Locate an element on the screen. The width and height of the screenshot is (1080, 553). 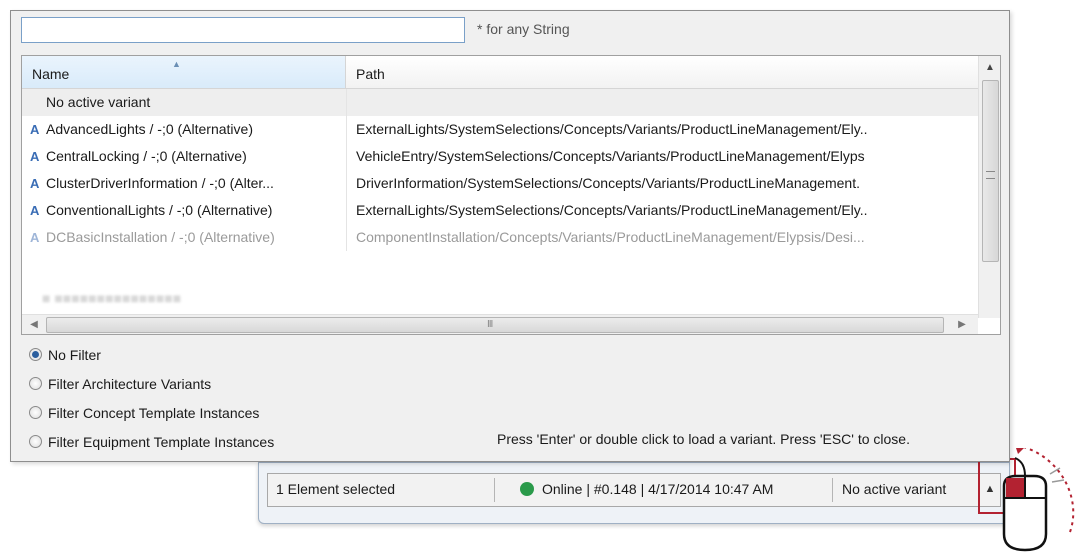
vertical-scroll-thumb is located at coordinates (990, 171).